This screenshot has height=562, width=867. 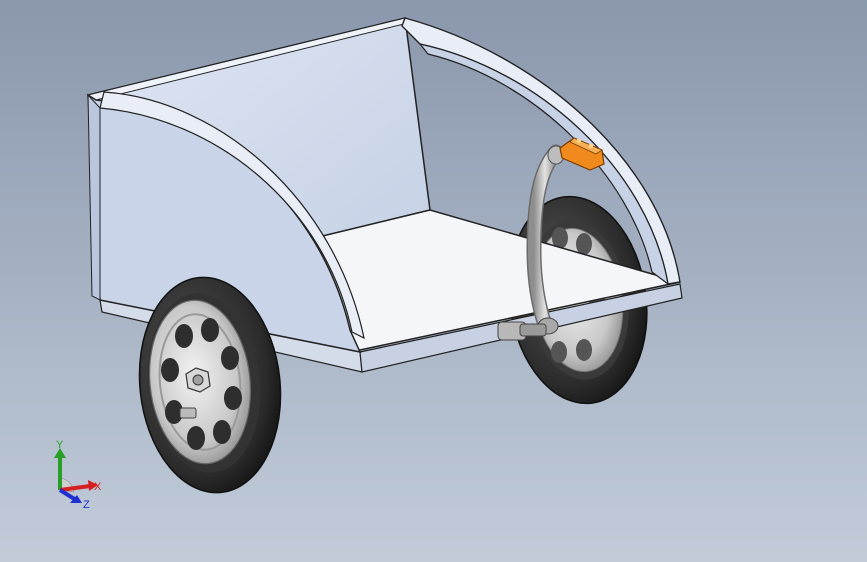 I want to click on x-axis-label: X, so click(x=98, y=487).